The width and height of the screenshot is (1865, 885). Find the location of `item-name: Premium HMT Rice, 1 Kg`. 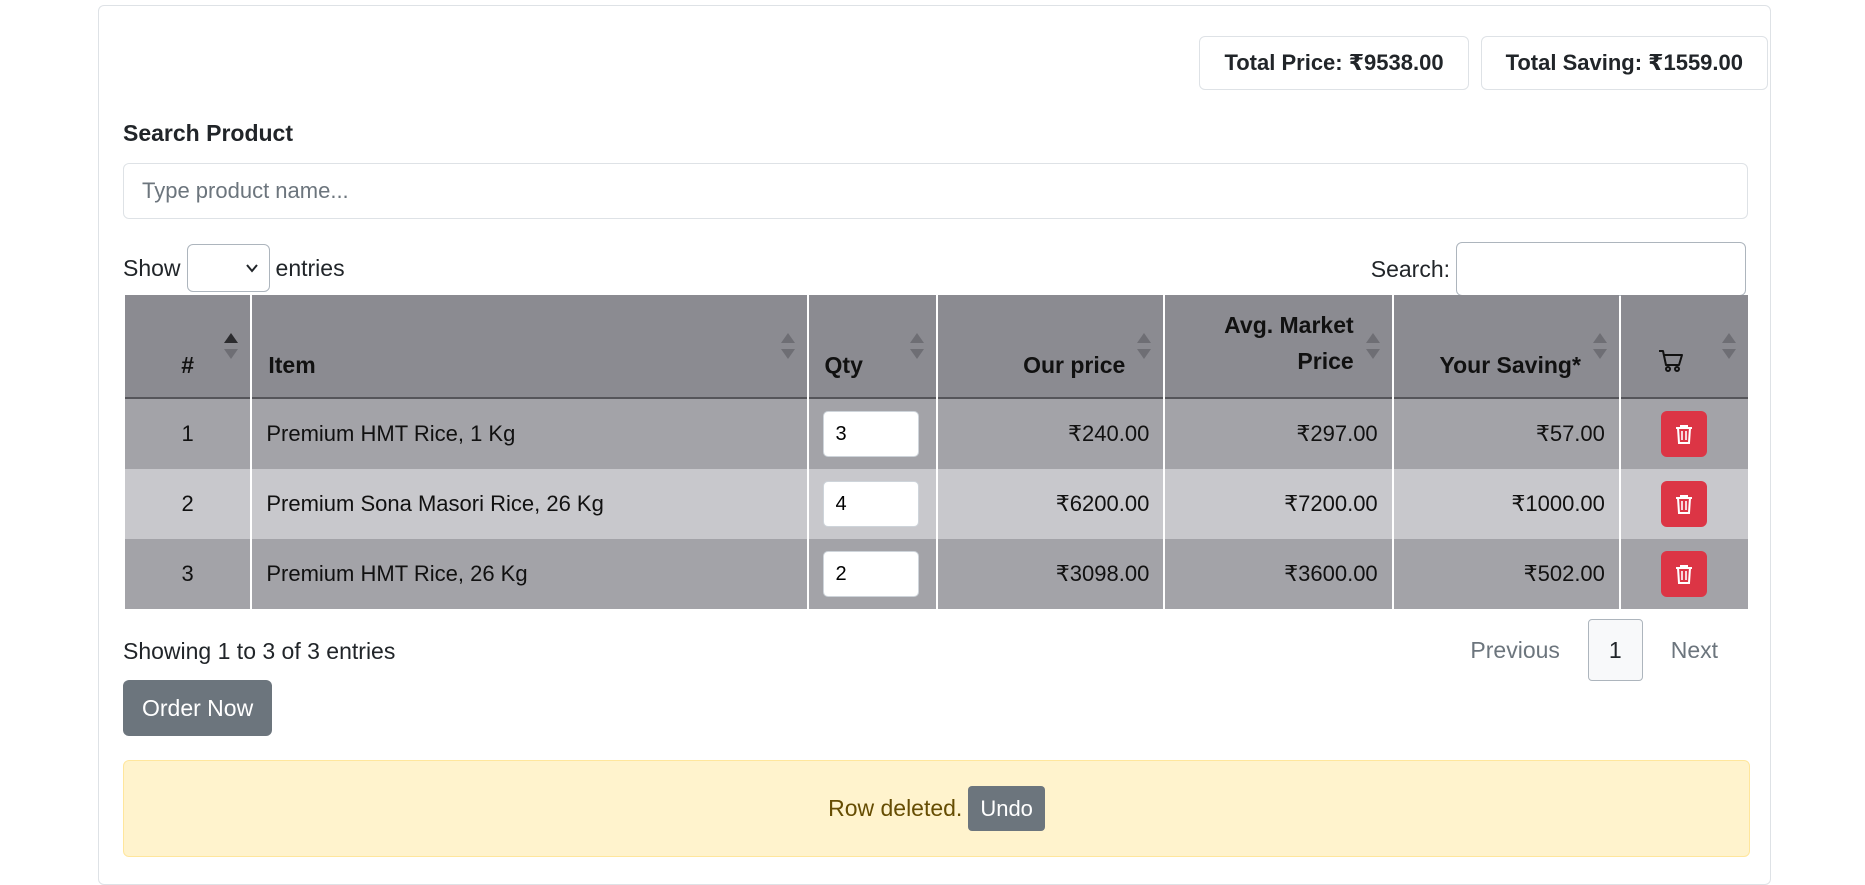

item-name: Premium HMT Rice, 1 Kg is located at coordinates (529, 434).